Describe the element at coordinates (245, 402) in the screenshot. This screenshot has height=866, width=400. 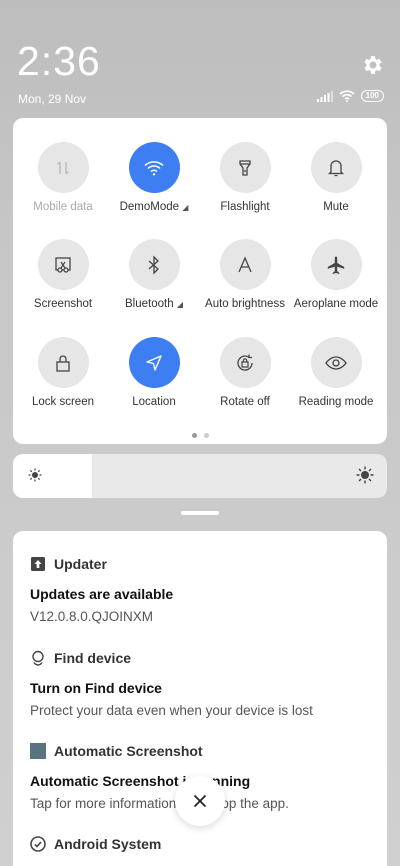
I see `tile-label: Rotate off` at that location.